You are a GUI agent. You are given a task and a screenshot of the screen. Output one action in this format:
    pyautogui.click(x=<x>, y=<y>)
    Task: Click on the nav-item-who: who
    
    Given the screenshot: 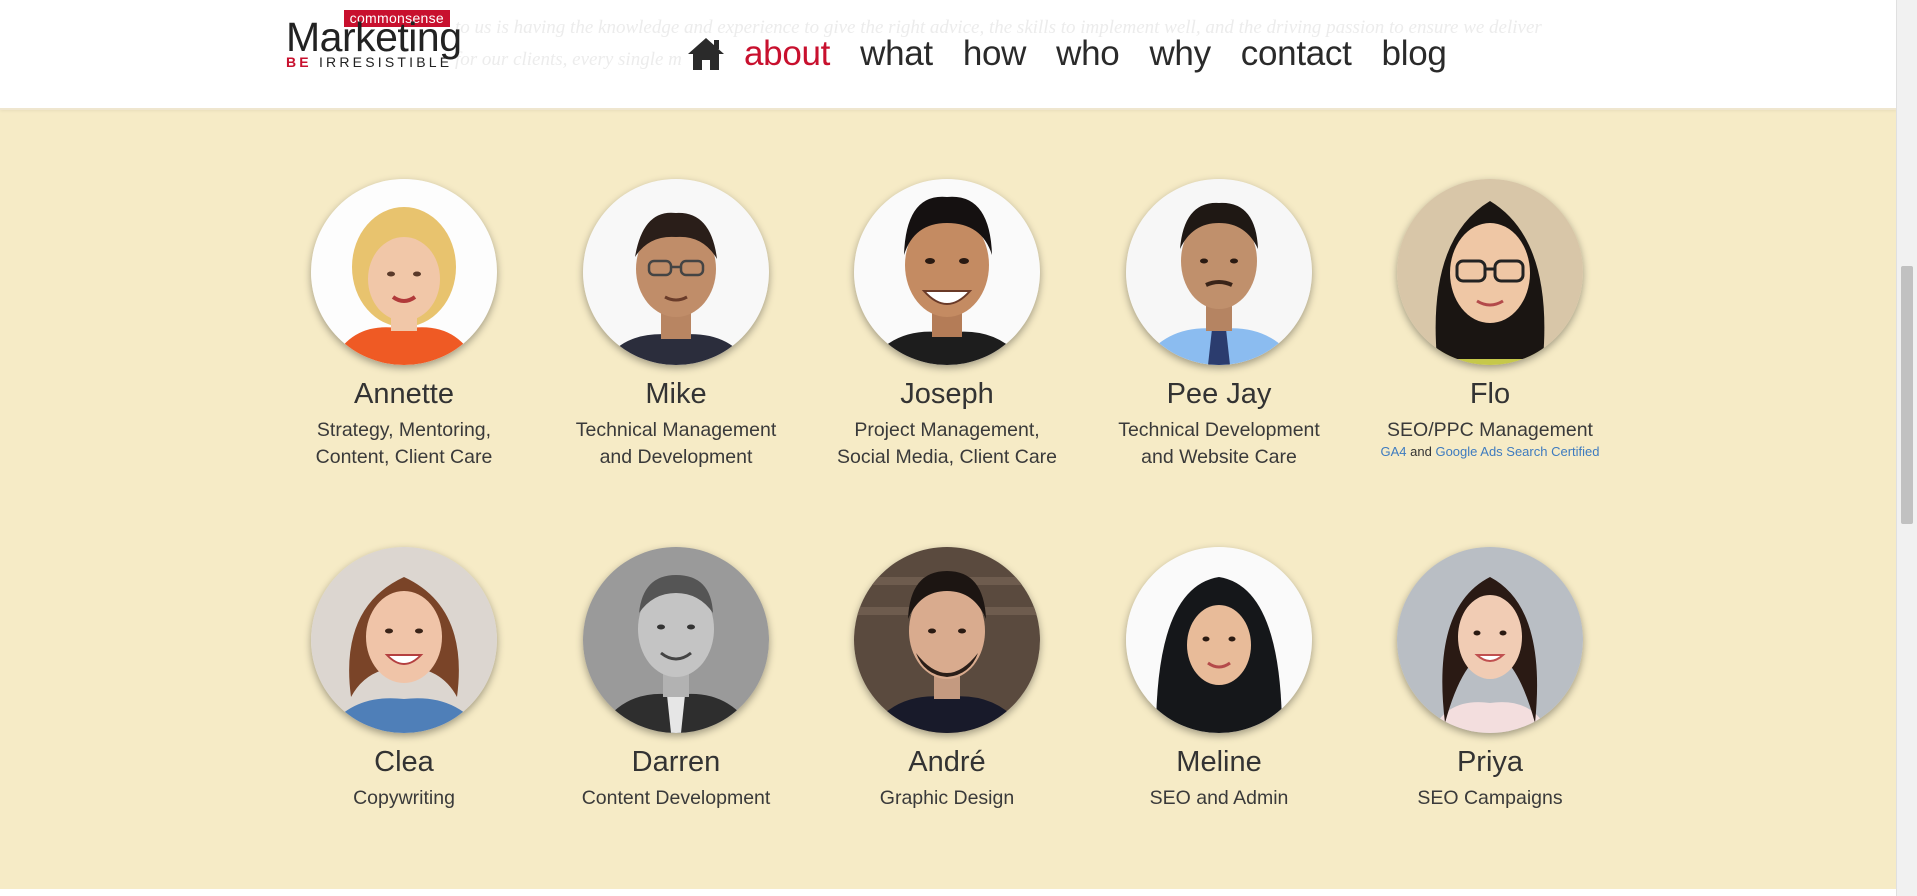 What is the action you would take?
    pyautogui.click(x=1088, y=54)
    